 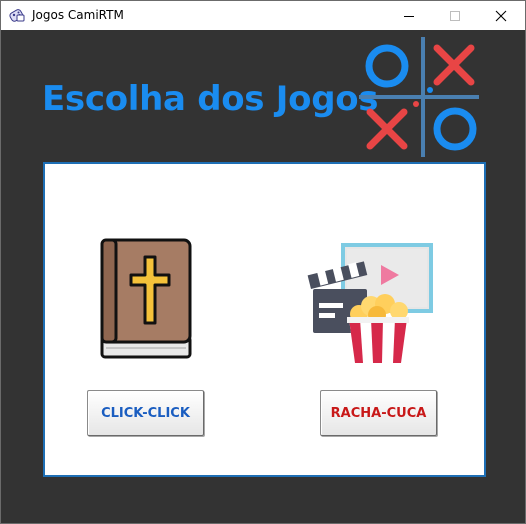 I want to click on tic-tac-toe-icon, so click(x=419, y=97).